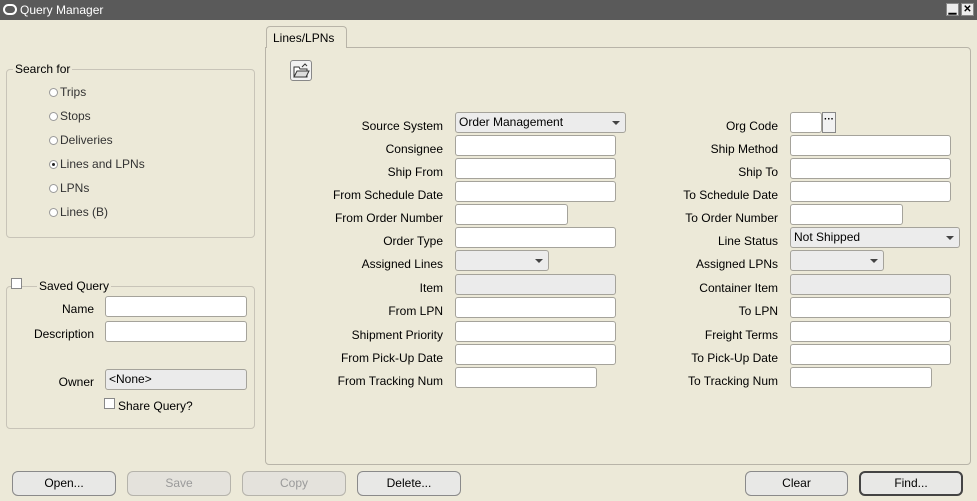 Image resolution: width=977 pixels, height=501 pixels. I want to click on from-schedule-date-label: From Schedule Date, so click(387, 195).